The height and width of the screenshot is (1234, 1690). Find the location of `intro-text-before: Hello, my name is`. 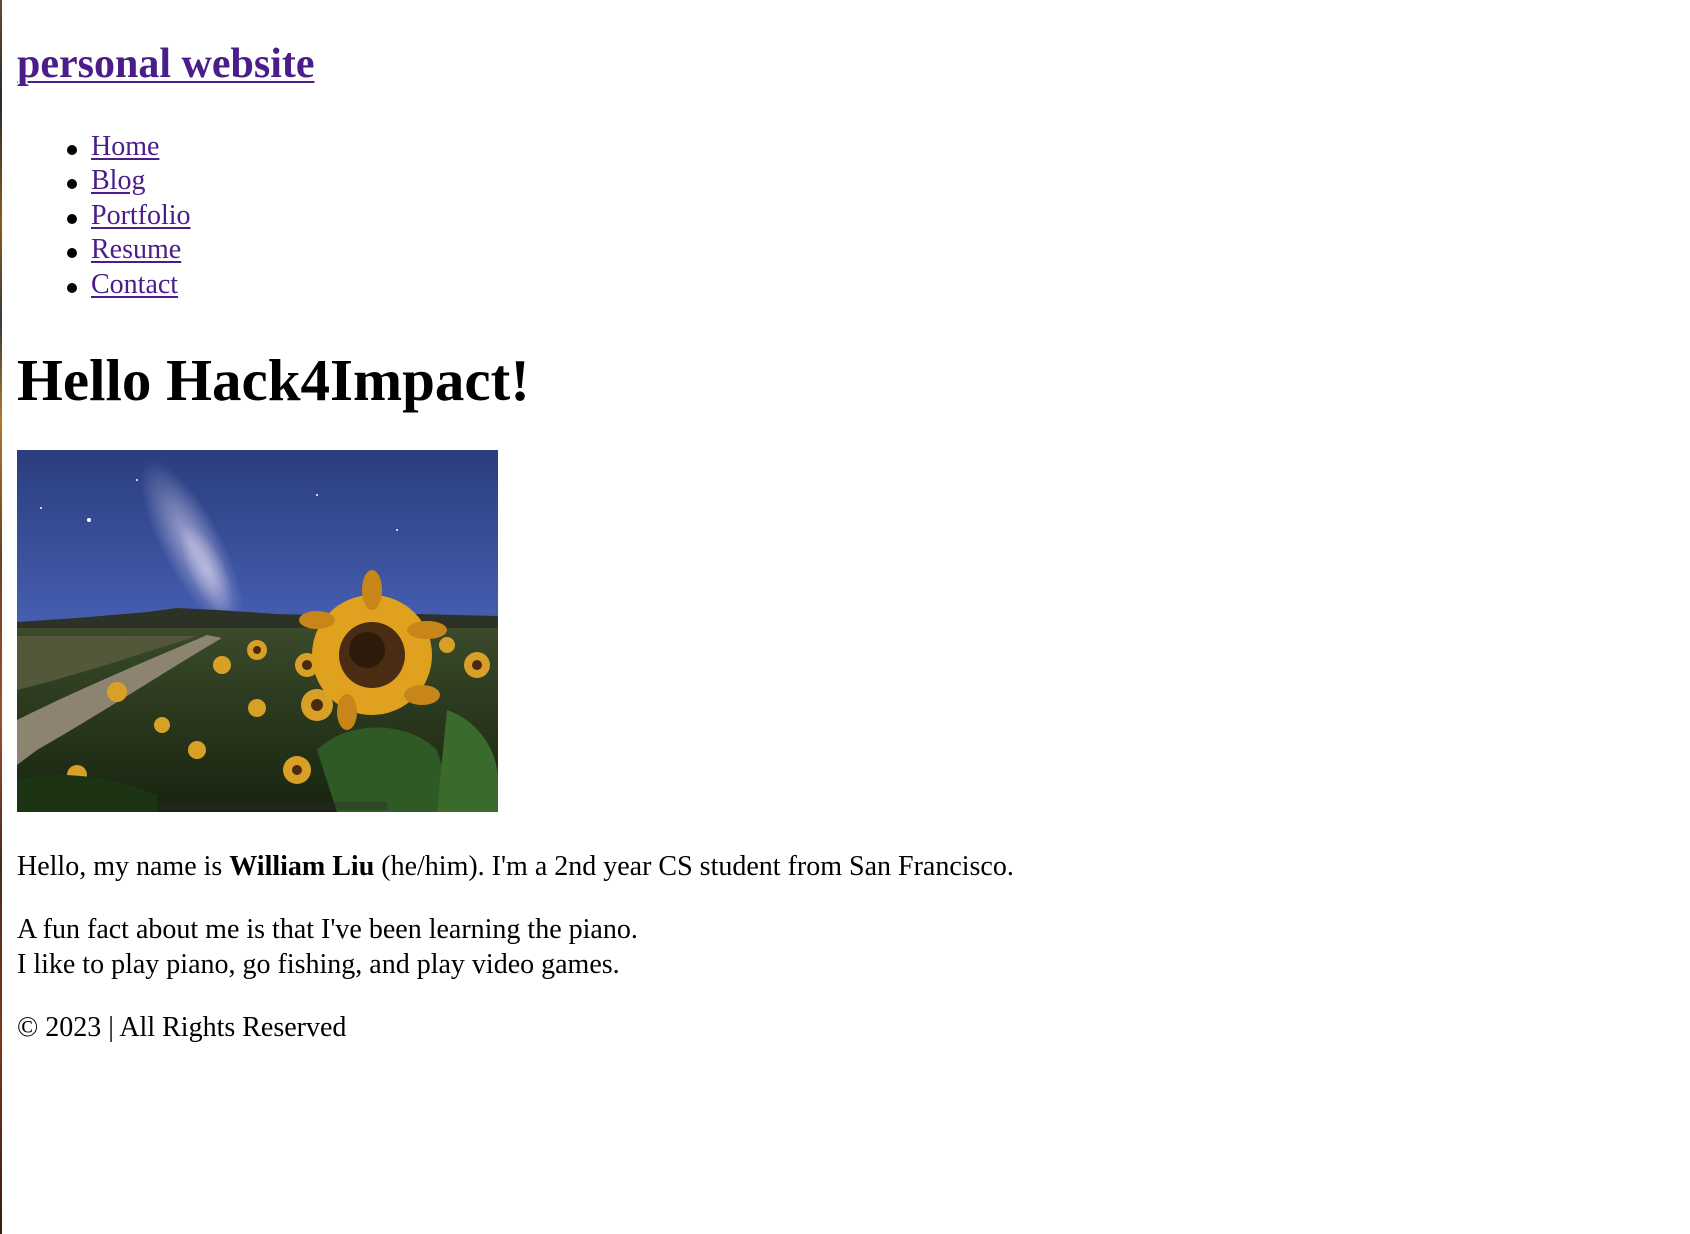

intro-text-before: Hello, my name is is located at coordinates (123, 866).